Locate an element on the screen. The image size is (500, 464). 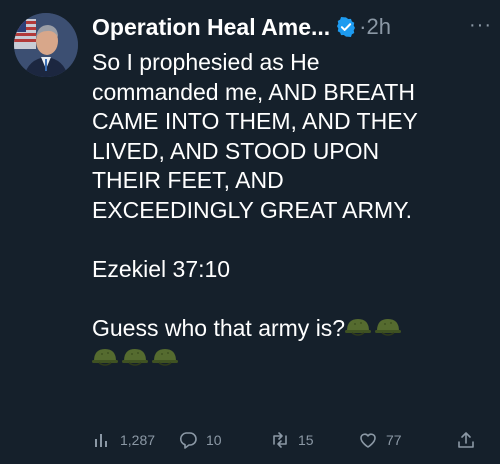
tweet-actions: 1,287 10 15 77 is located at coordinates (289, 442).